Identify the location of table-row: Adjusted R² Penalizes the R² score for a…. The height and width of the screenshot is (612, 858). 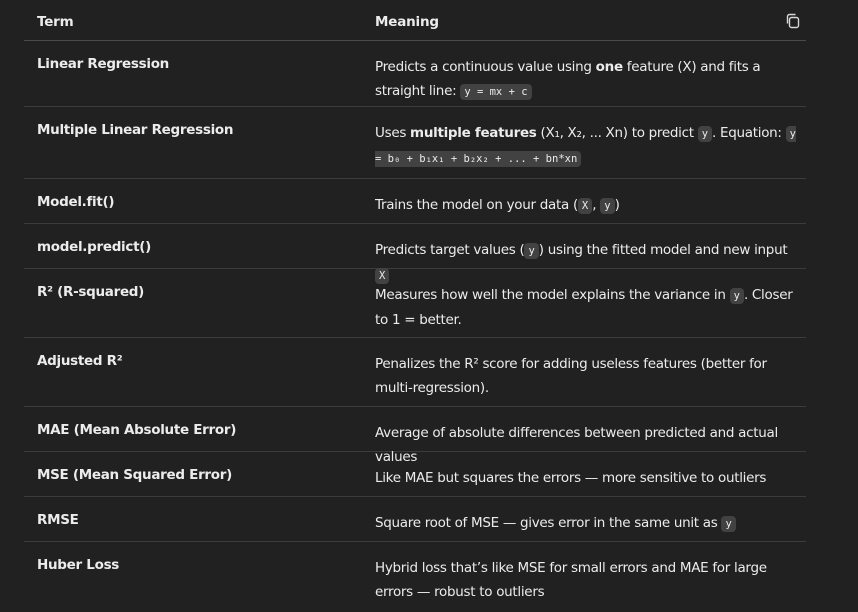
(415, 372).